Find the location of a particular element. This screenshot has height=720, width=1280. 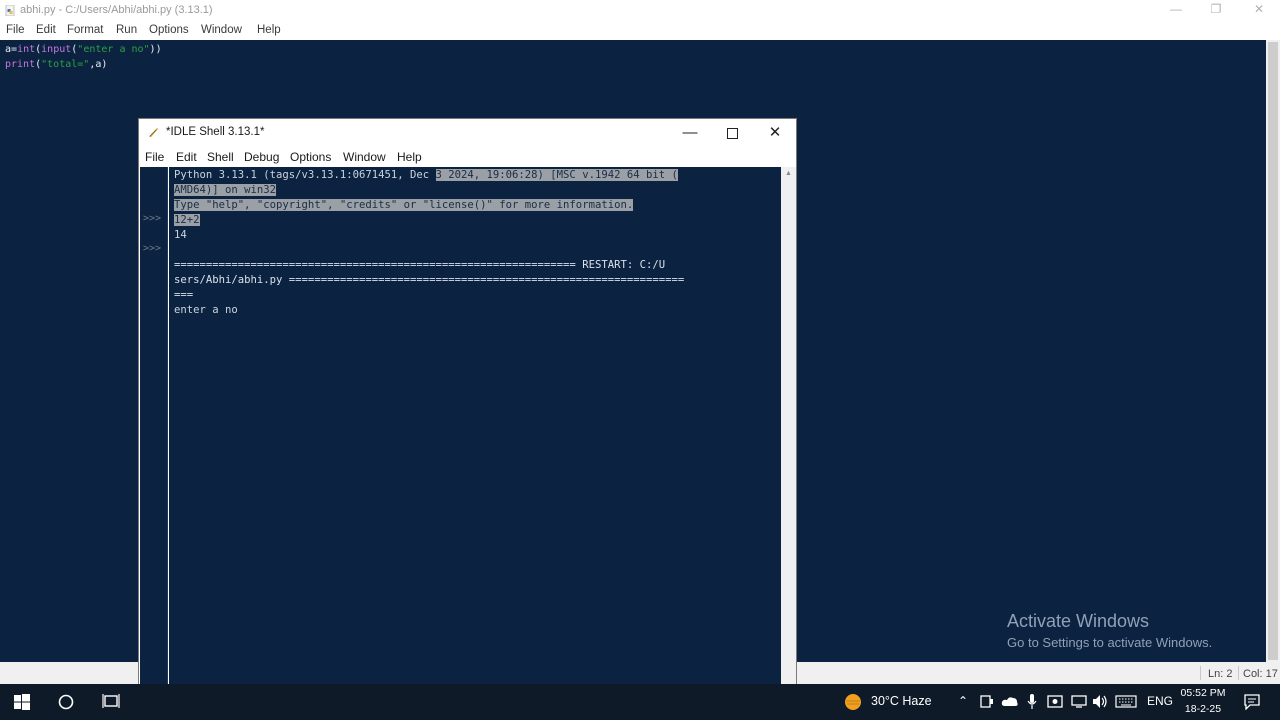

network-icon is located at coordinates (1079, 701).